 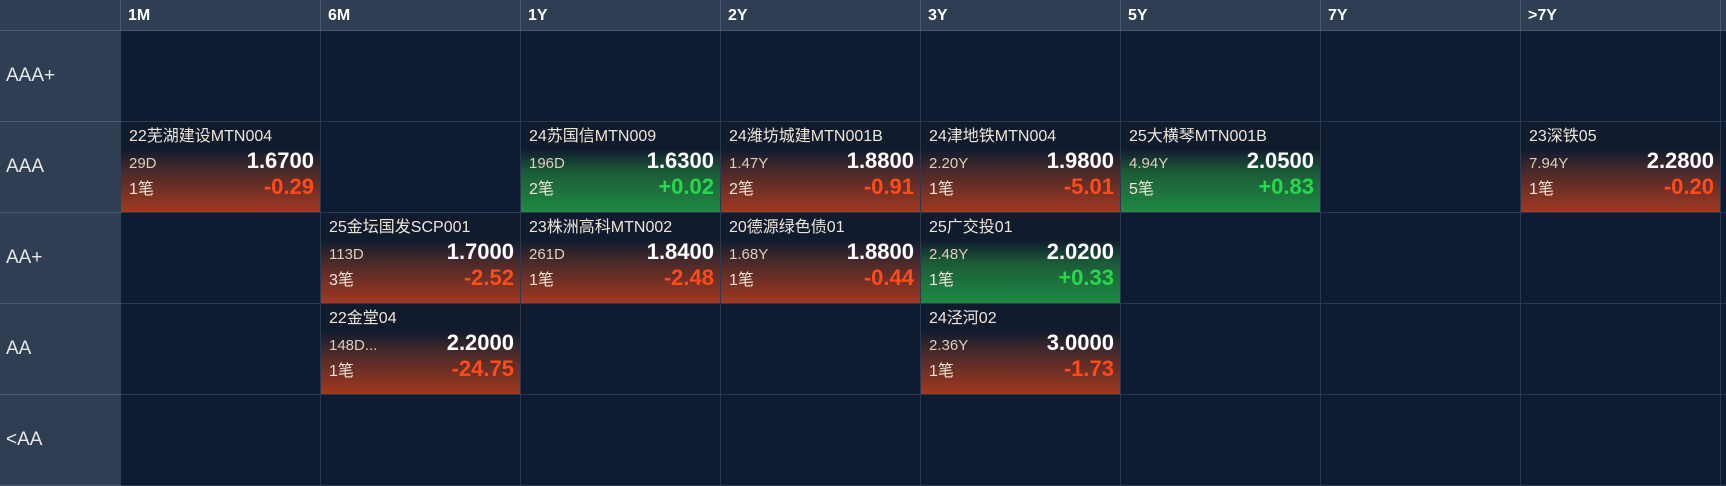 What do you see at coordinates (1141, 189) in the screenshot?
I see `trade-count: 5笔` at bounding box center [1141, 189].